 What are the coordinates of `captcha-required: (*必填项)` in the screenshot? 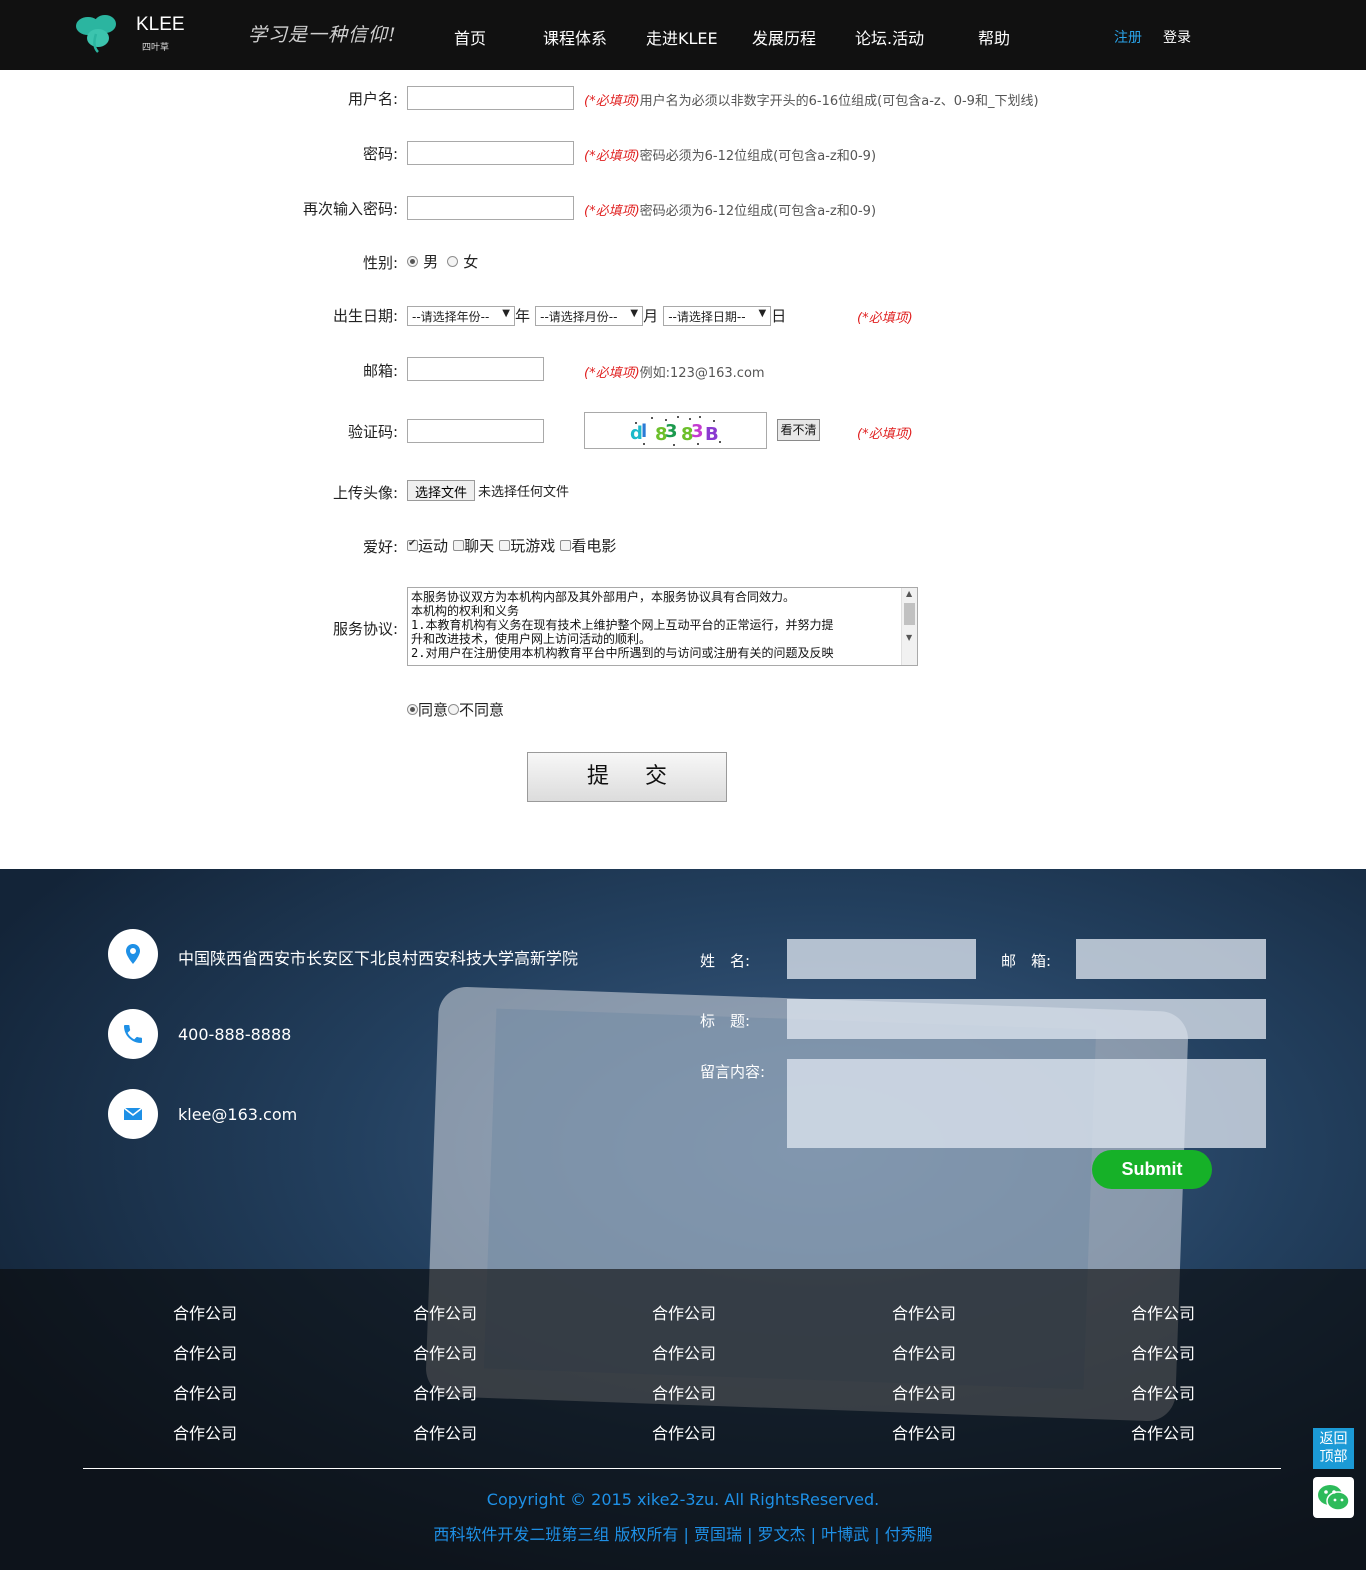 It's located at (885, 434).